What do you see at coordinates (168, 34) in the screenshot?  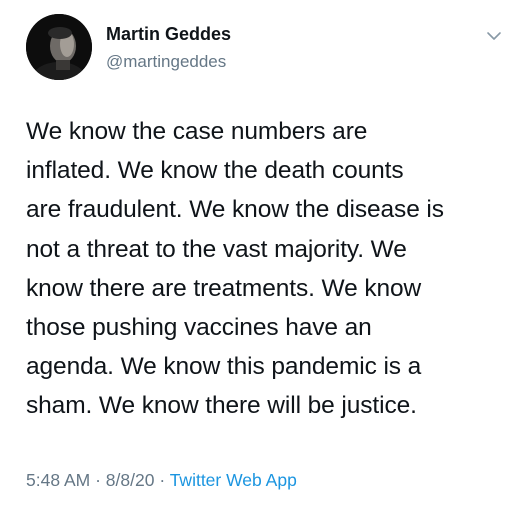 I see `author-display-name: Martin Geddes` at bounding box center [168, 34].